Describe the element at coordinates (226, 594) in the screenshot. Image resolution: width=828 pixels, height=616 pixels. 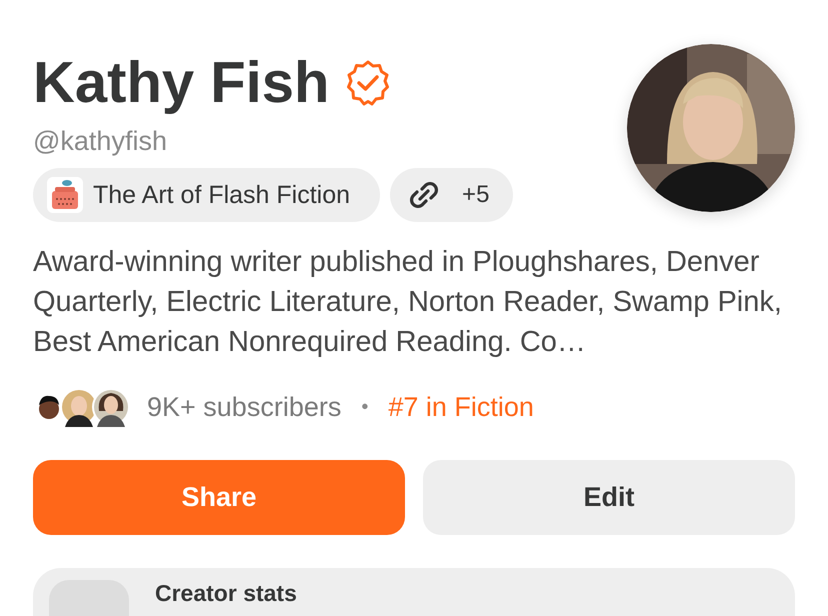
I see `card-title: Creator stats` at that location.